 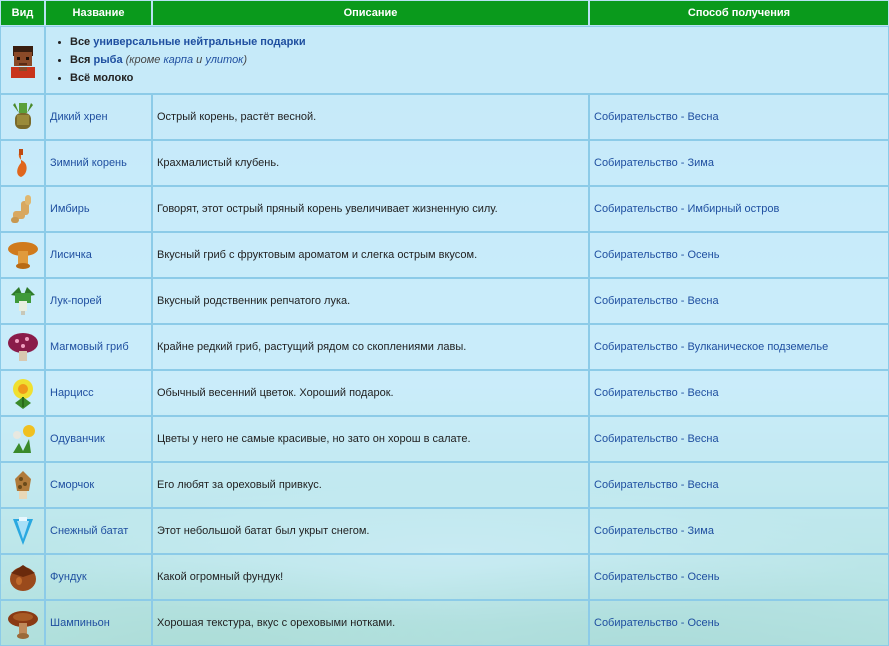 I want to click on daffodil-icon, so click(x=23, y=393).